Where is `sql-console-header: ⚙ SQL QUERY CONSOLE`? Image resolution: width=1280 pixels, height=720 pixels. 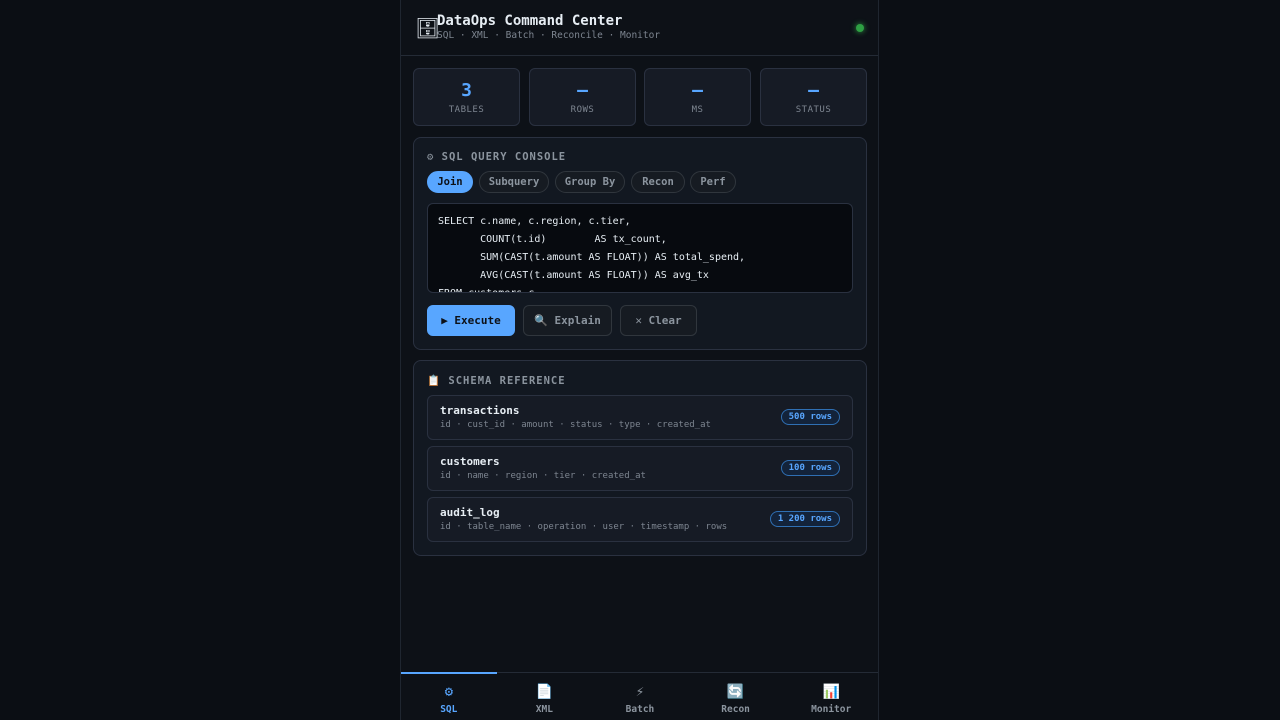
sql-console-header: ⚙ SQL QUERY CONSOLE is located at coordinates (496, 157).